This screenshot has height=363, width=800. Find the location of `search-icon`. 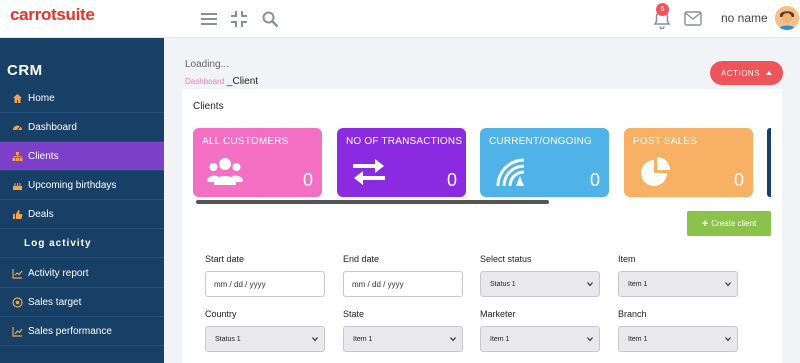

search-icon is located at coordinates (270, 19).